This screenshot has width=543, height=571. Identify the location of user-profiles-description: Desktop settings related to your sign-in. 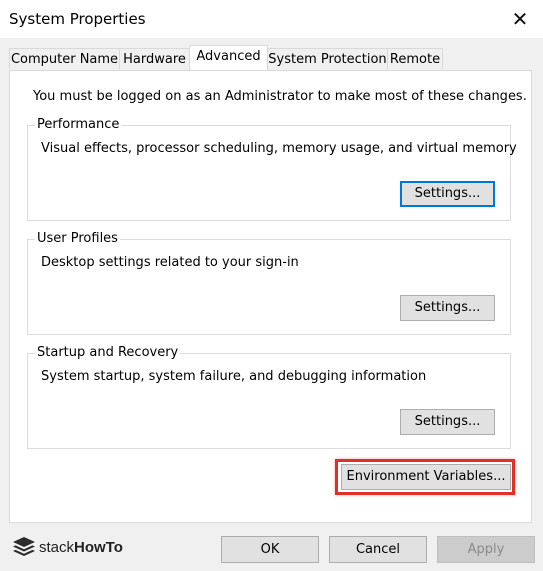
(170, 262).